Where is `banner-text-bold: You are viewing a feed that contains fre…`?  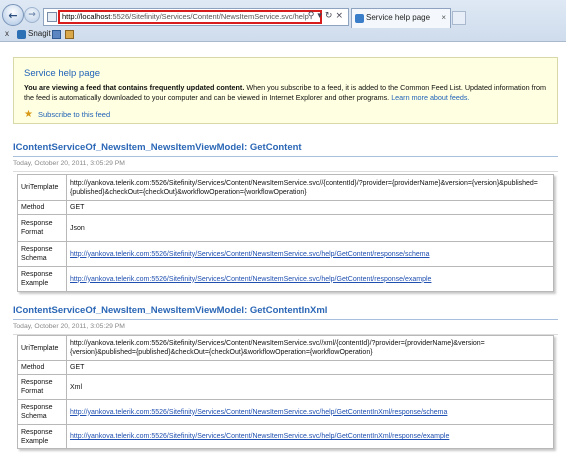
banner-text-bold: You are viewing a feed that contains fre… is located at coordinates (134, 87).